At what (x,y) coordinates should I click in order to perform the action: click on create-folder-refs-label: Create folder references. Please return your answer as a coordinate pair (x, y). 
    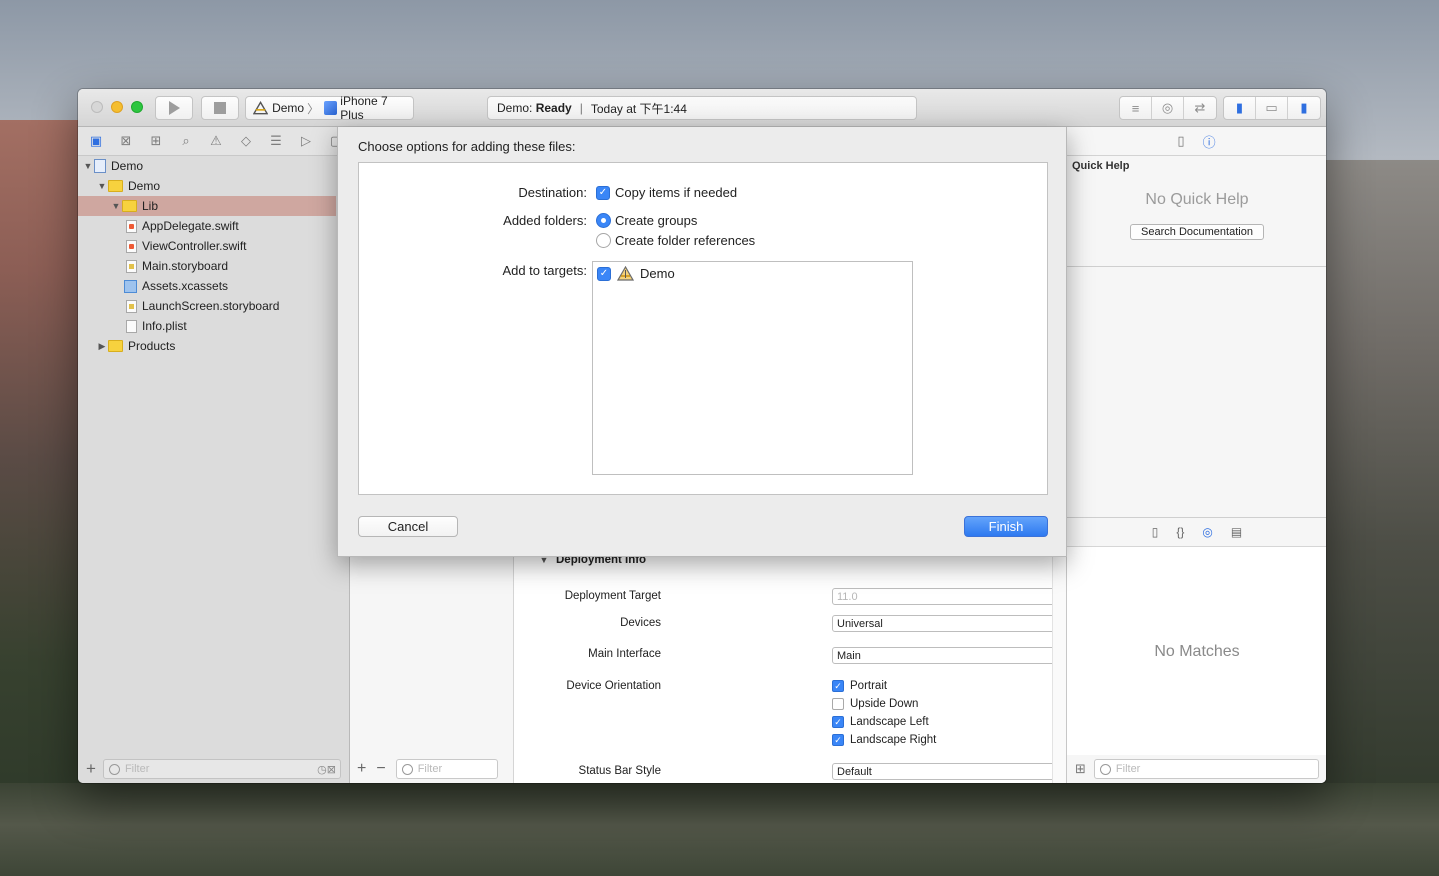
    Looking at the image, I should click on (685, 240).